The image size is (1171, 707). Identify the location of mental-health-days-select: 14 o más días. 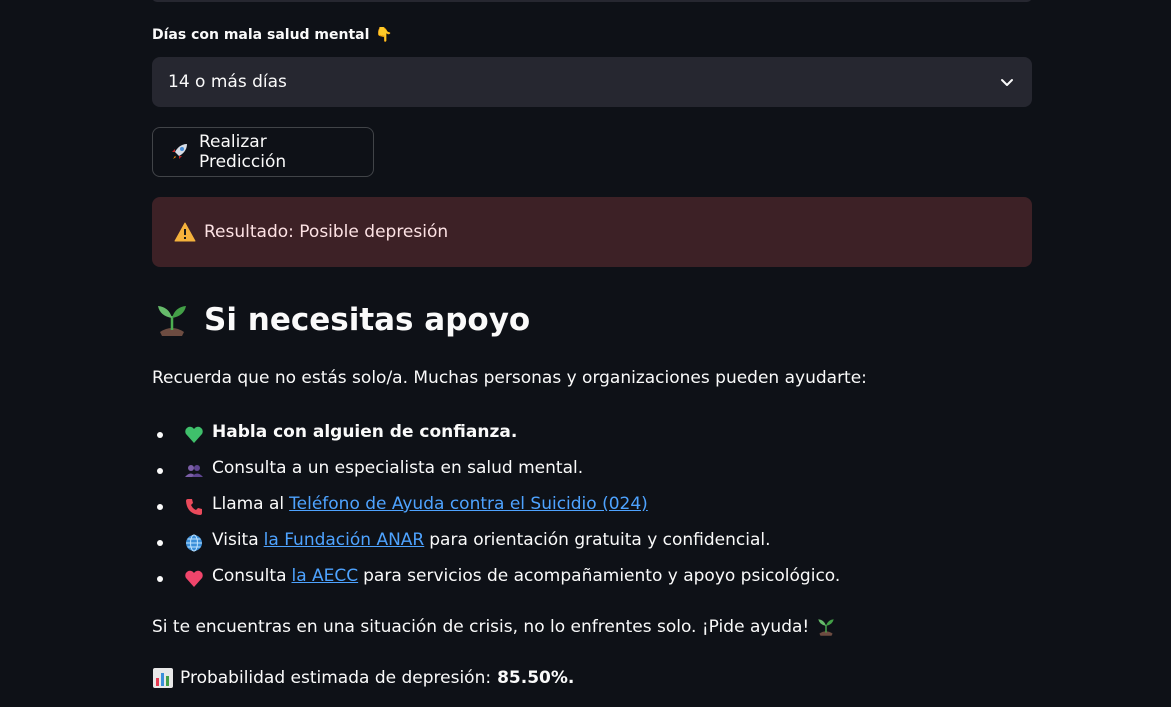
(592, 82).